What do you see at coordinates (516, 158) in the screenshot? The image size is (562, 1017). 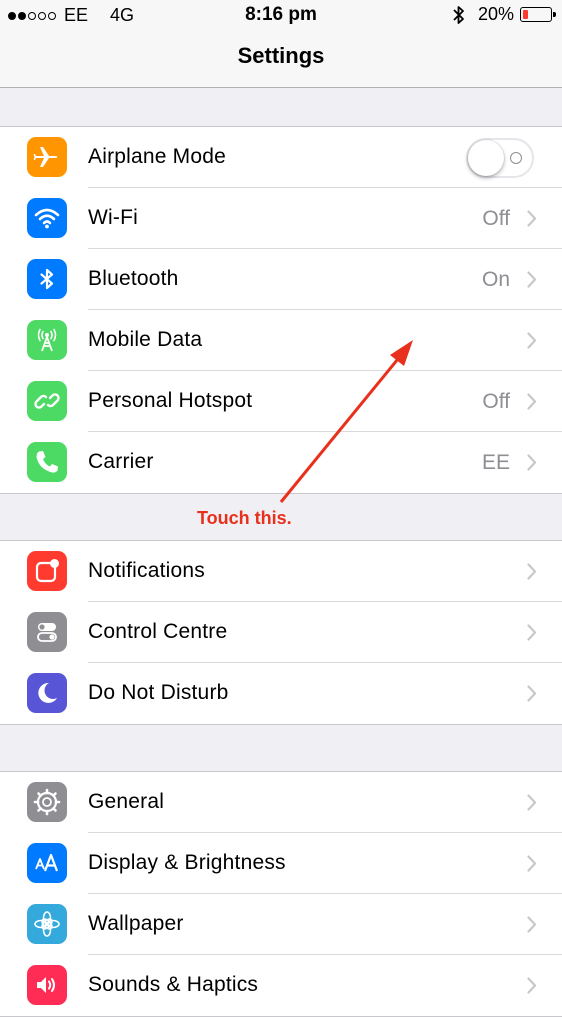 I see `toggle-off-indicator` at bounding box center [516, 158].